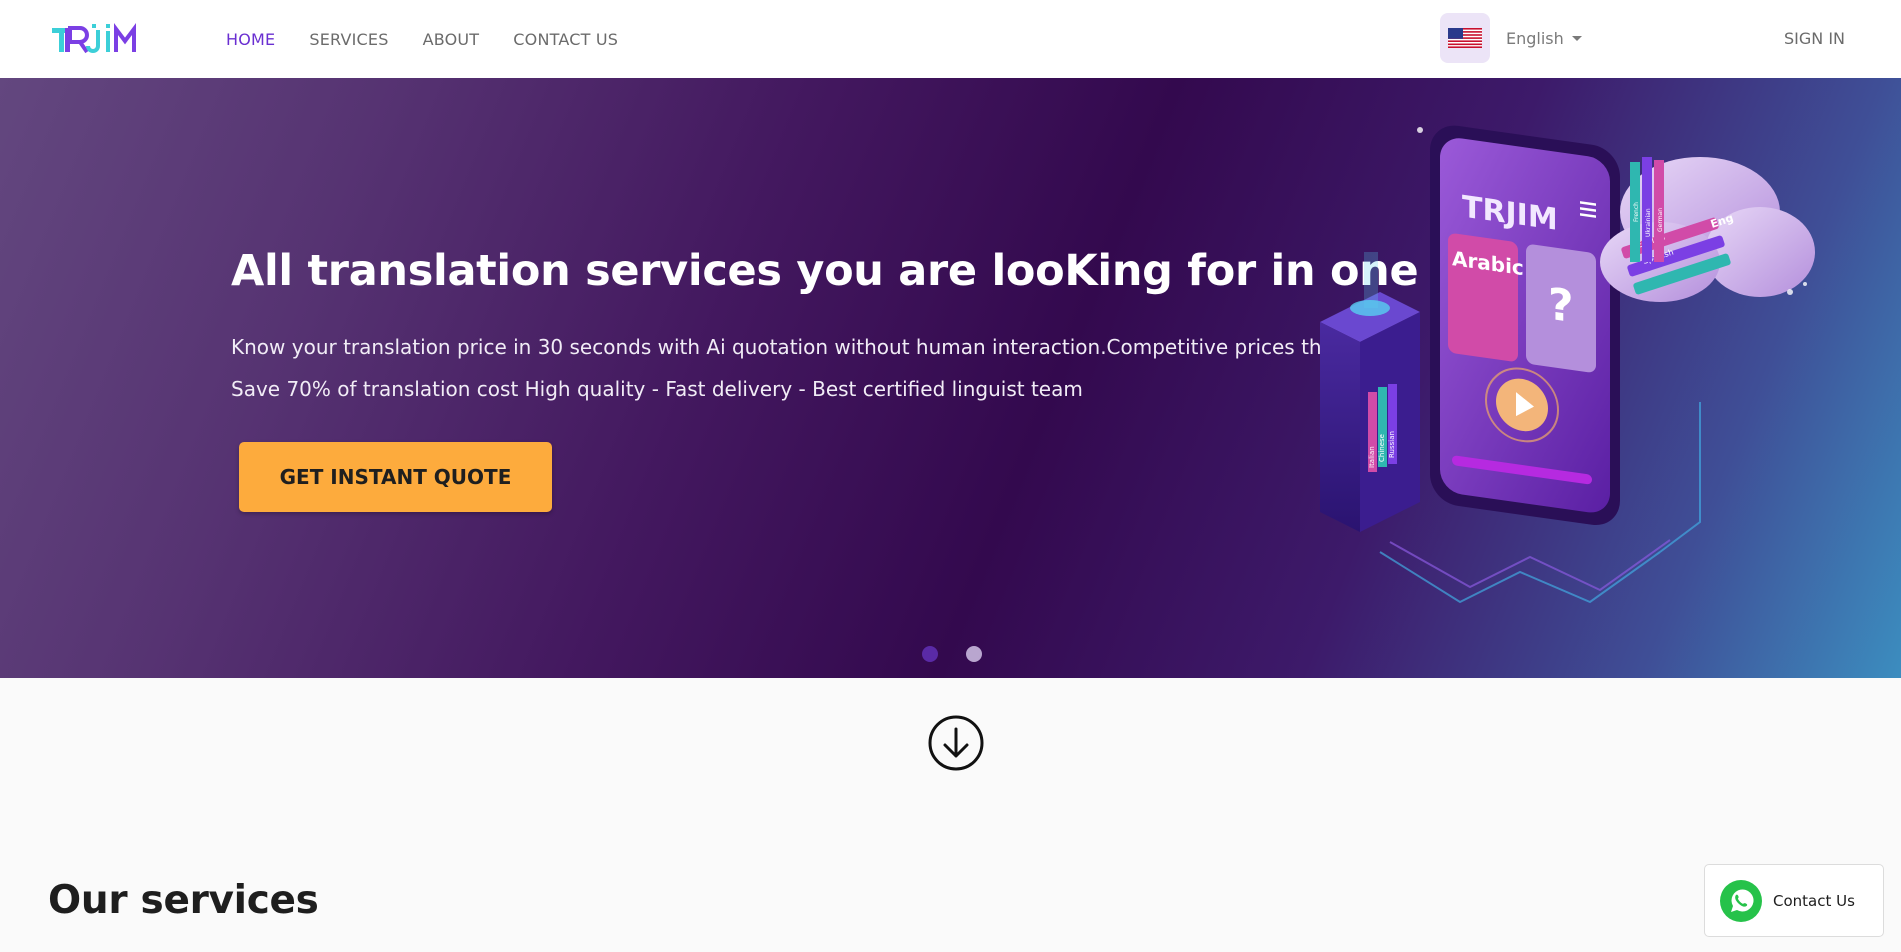  I want to click on side-book-ukrainian: Ukrainian, so click(1648, 222).